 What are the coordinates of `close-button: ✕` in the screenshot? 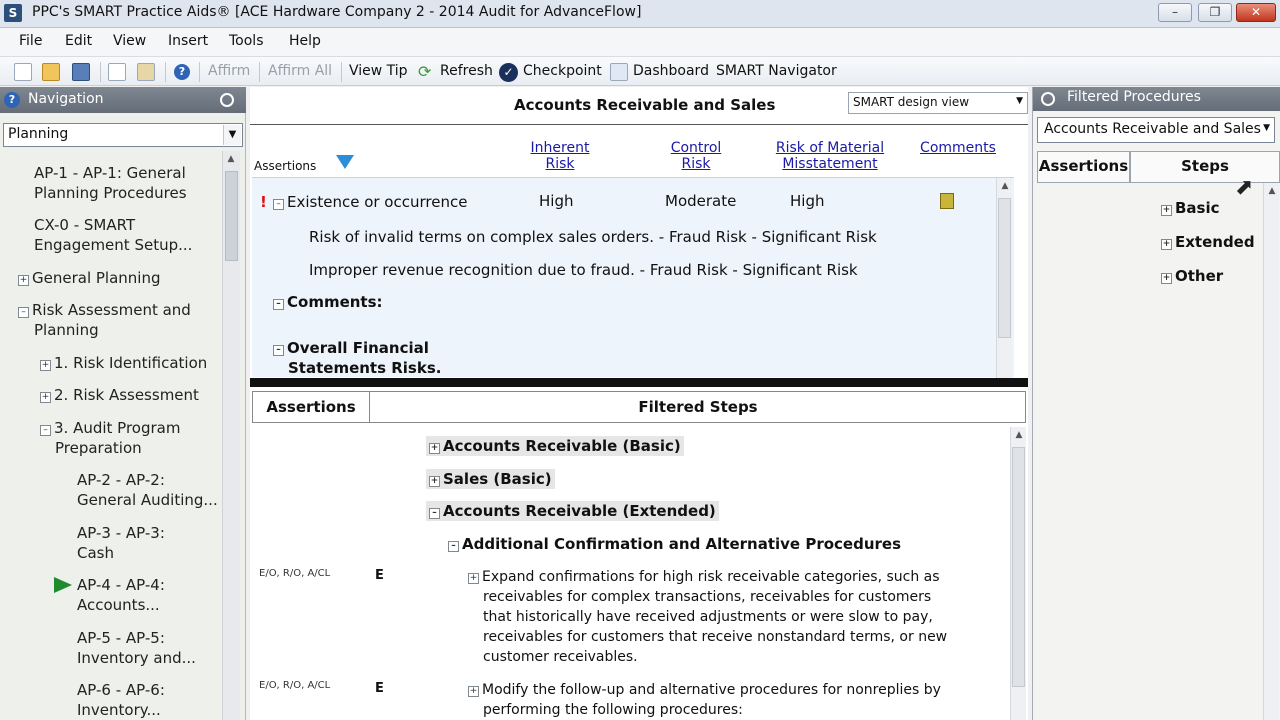 It's located at (1256, 12).